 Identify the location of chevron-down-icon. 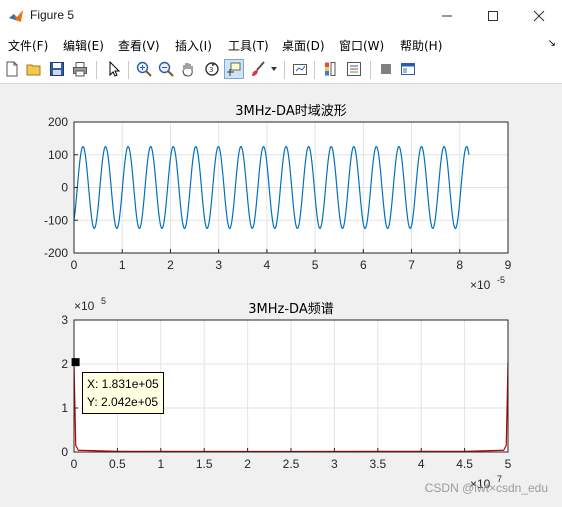
(274, 69).